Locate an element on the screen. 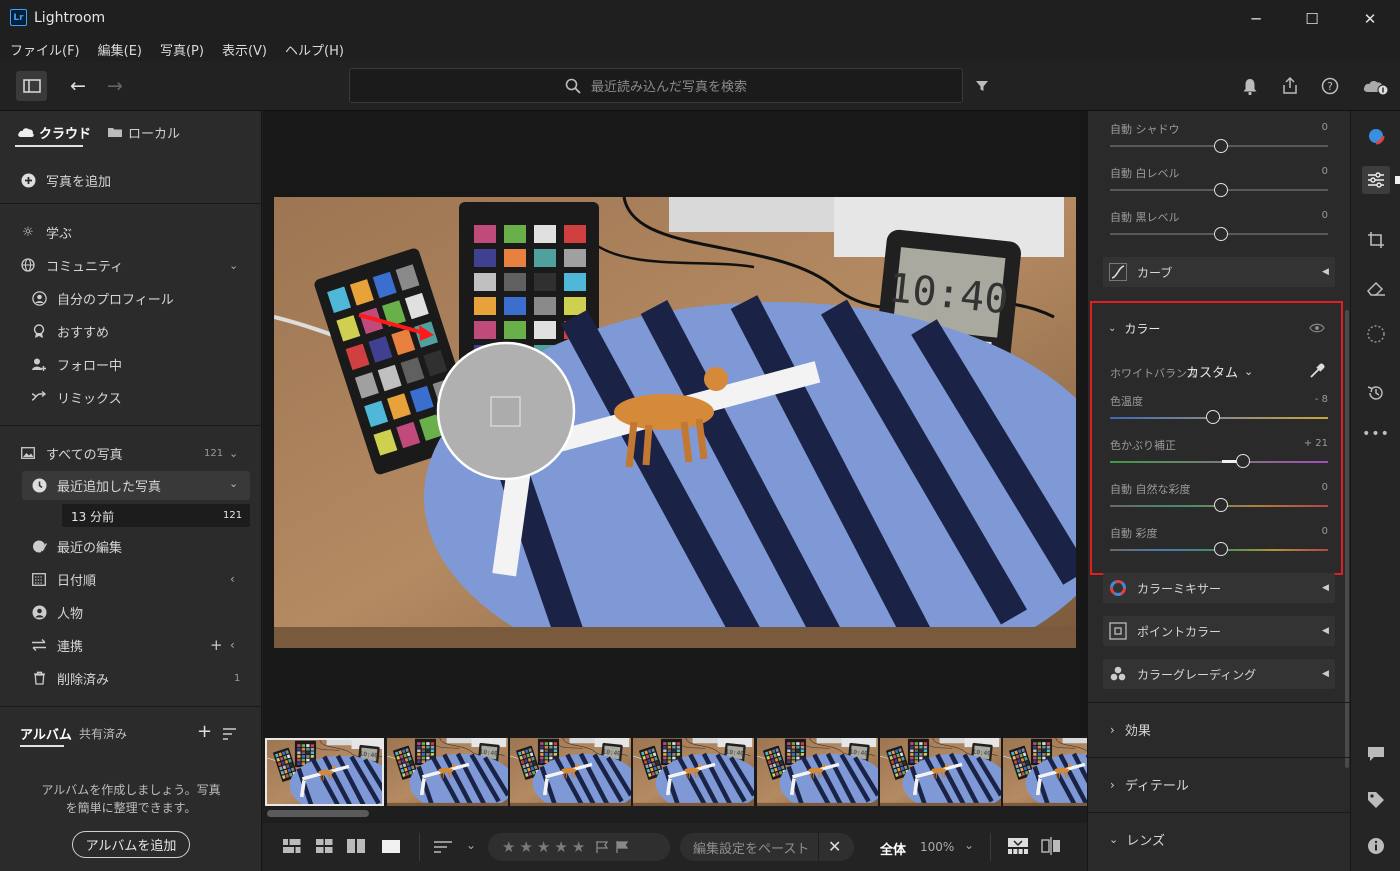 The image size is (1400, 871). minimize-button: ─ is located at coordinates (1256, 18).